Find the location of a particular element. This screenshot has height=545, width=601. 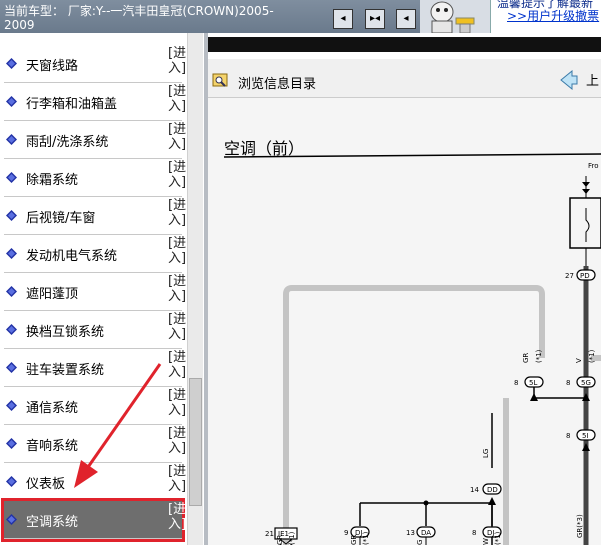

sidebar-item: 天窗线路 [进入] is located at coordinates (95, 64).